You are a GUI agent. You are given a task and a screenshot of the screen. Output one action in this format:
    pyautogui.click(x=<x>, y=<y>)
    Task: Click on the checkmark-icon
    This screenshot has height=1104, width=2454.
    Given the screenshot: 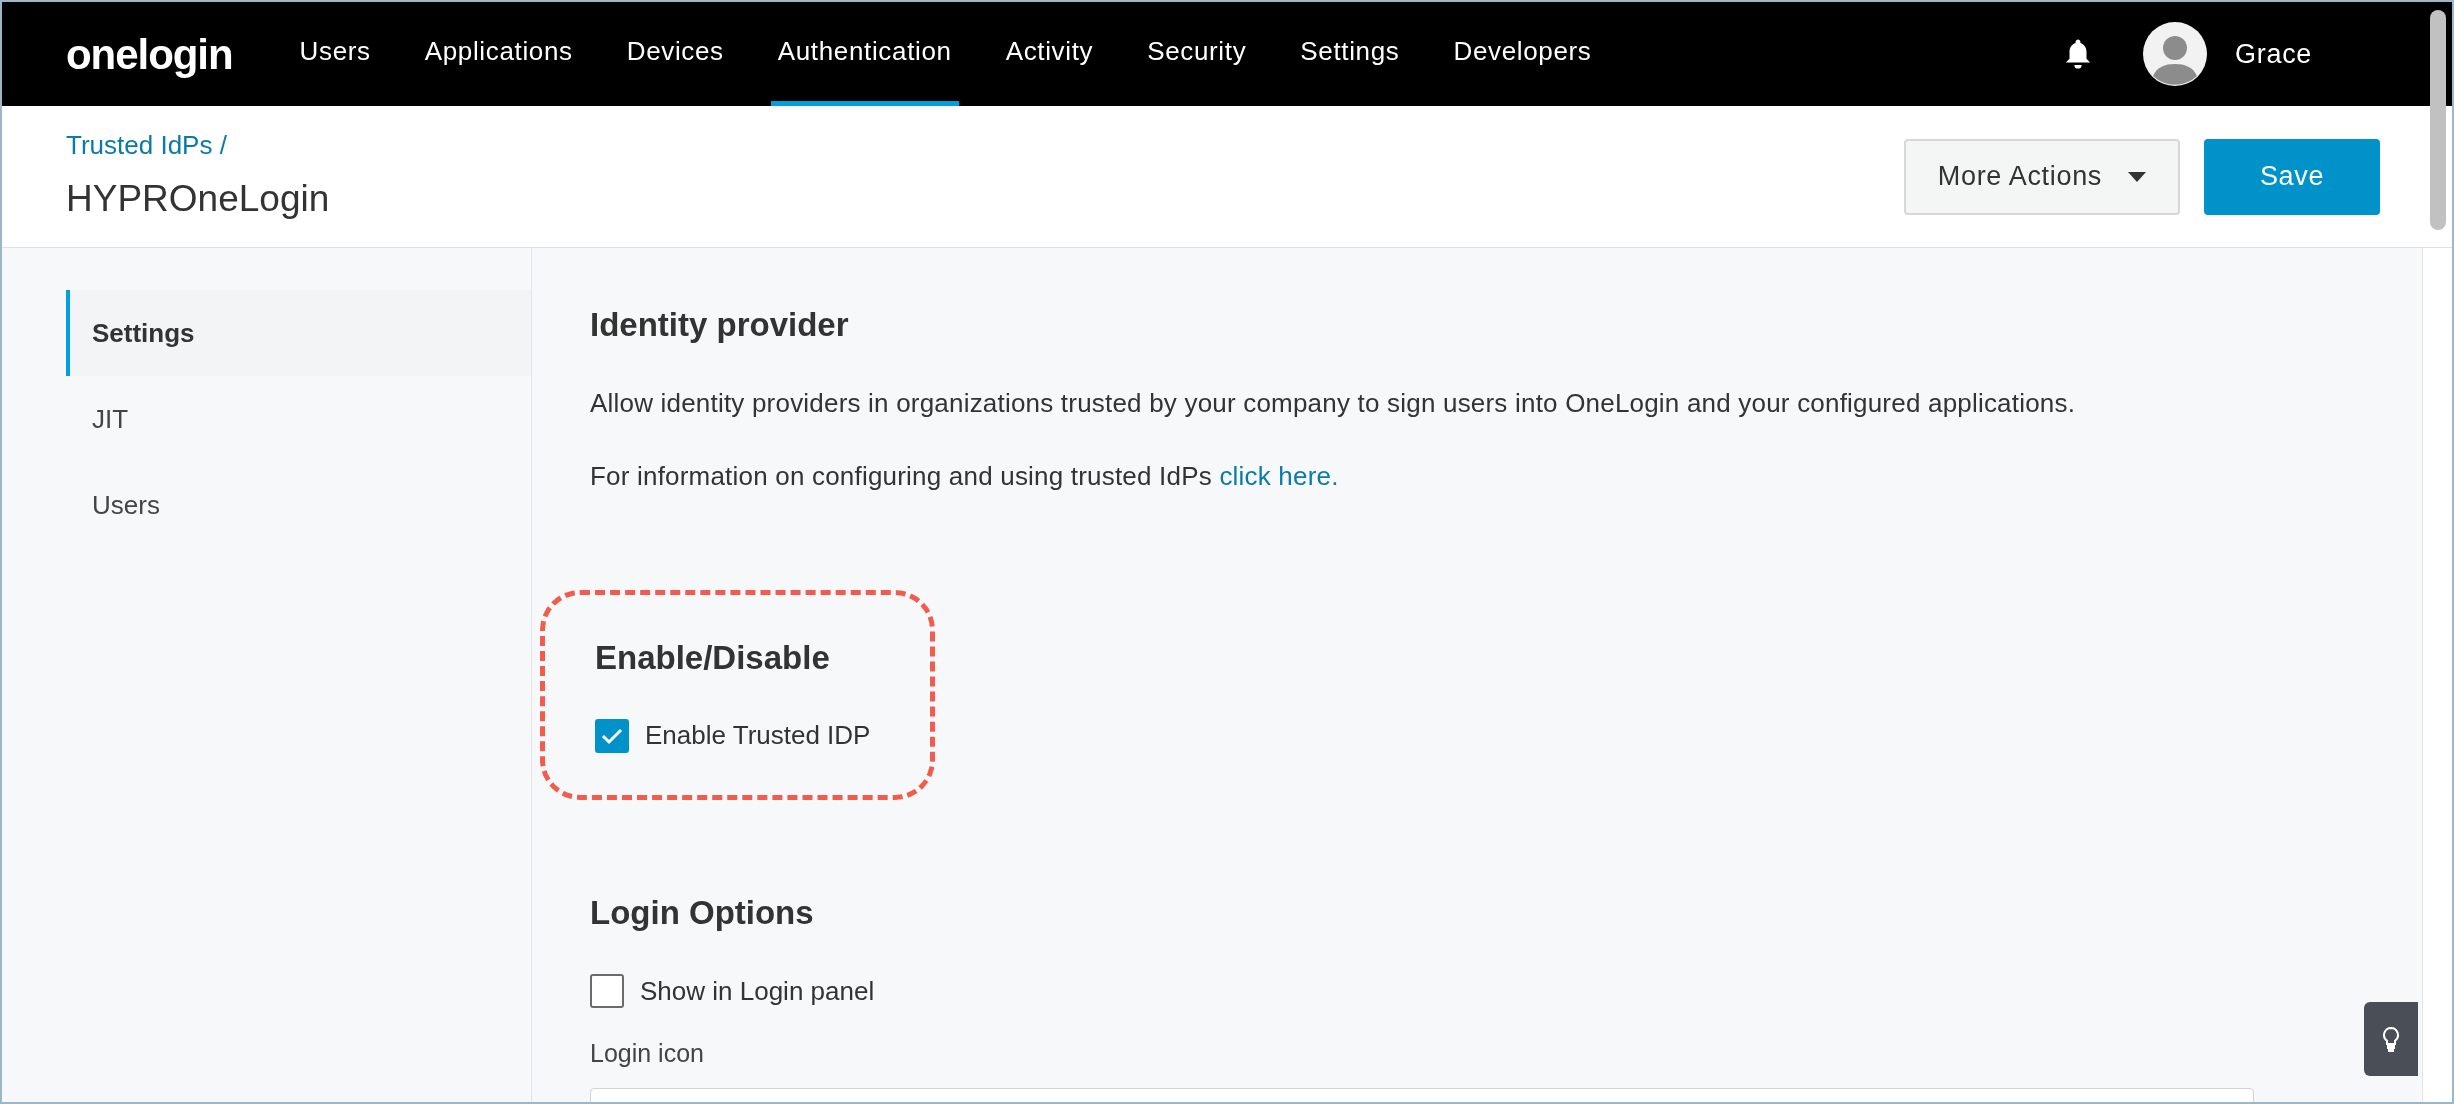 What is the action you would take?
    pyautogui.click(x=612, y=735)
    